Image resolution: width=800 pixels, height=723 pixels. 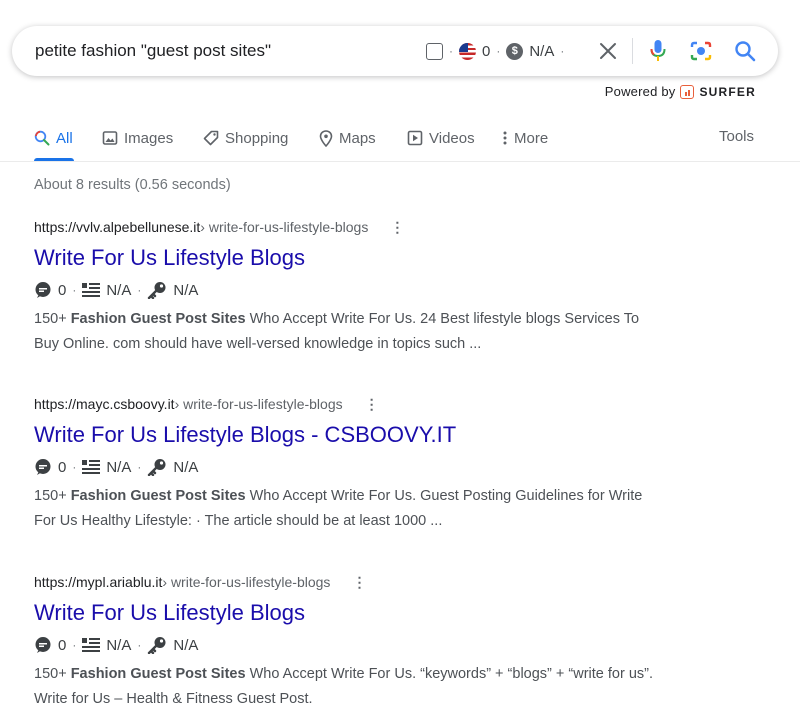 I want to click on surfer-logo-icon, so click(x=687, y=91).